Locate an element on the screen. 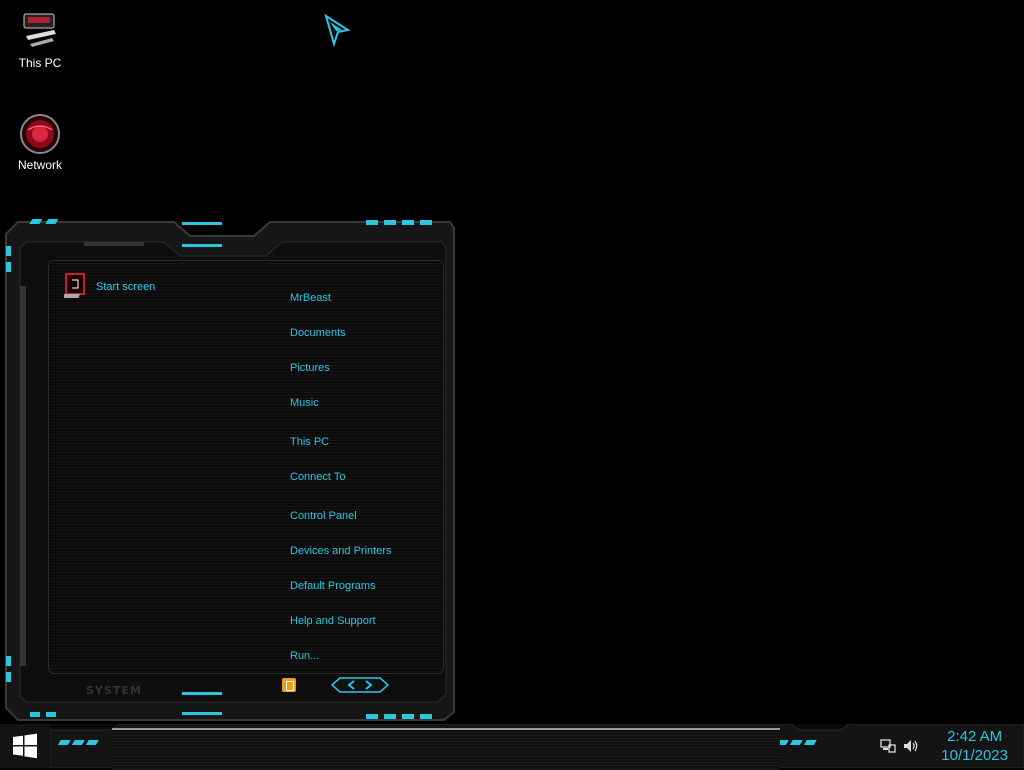  desktop-icon-label: Network is located at coordinates (39, 165).